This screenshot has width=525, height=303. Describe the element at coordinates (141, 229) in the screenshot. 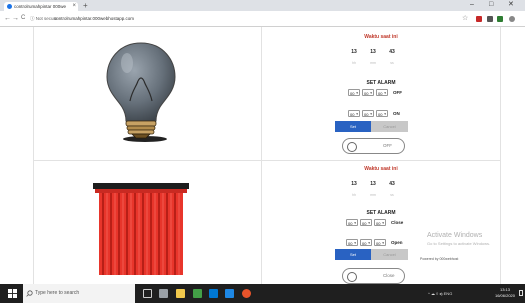

I see `curtain-icon` at that location.